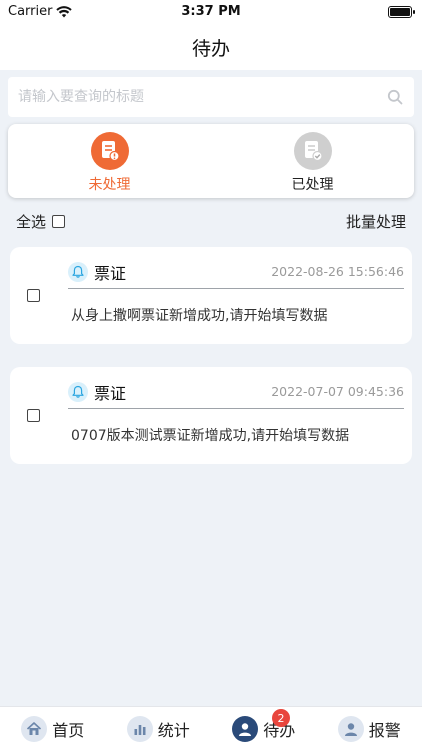  What do you see at coordinates (31, 221) in the screenshot?
I see `select-all-label: 全选` at bounding box center [31, 221].